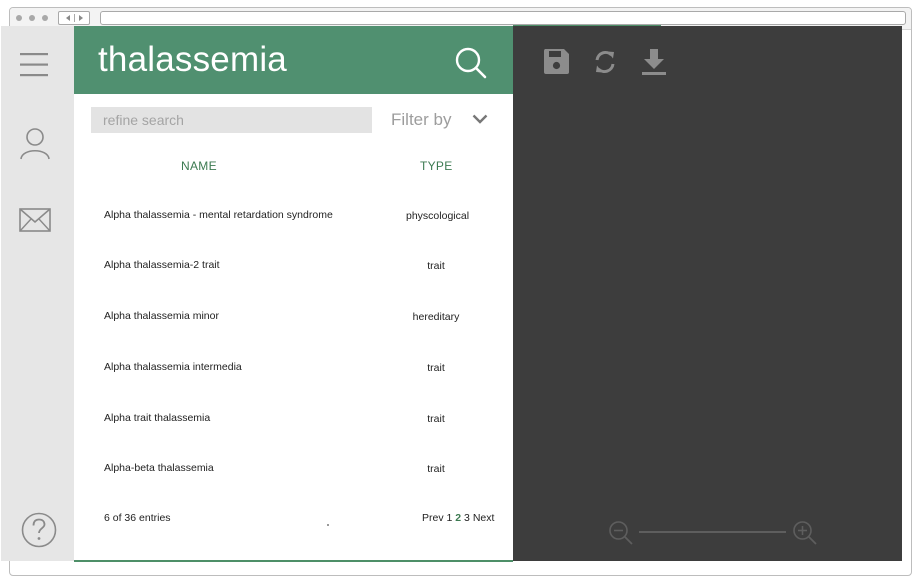  I want to click on refine-search-input, so click(231, 120).